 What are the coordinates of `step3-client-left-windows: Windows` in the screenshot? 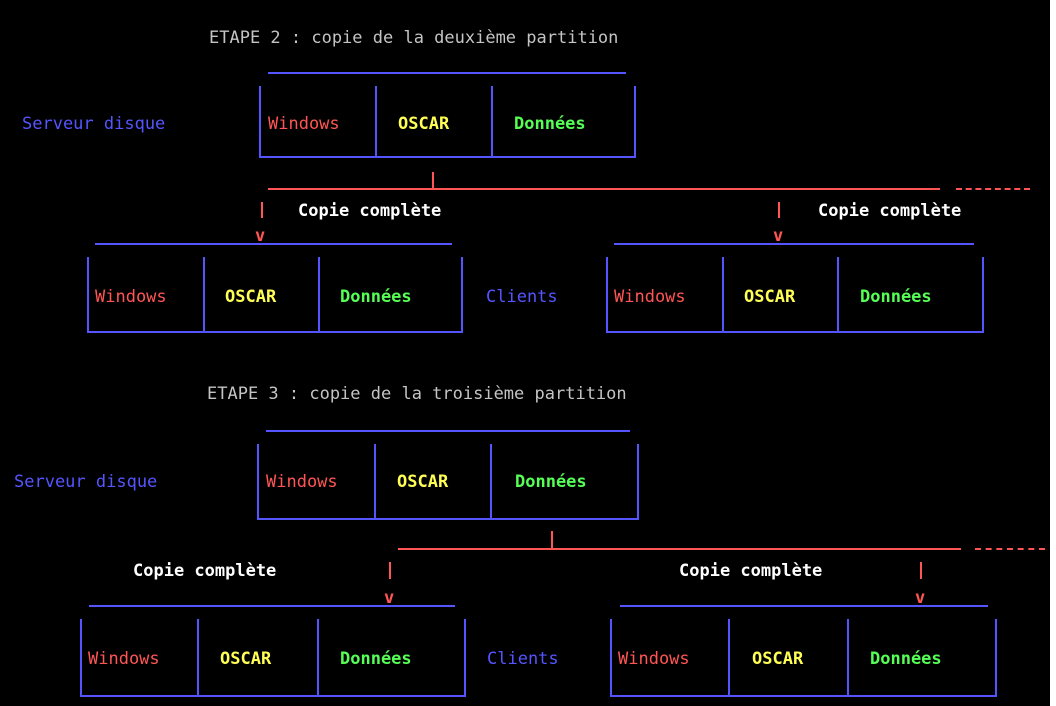 It's located at (124, 659).